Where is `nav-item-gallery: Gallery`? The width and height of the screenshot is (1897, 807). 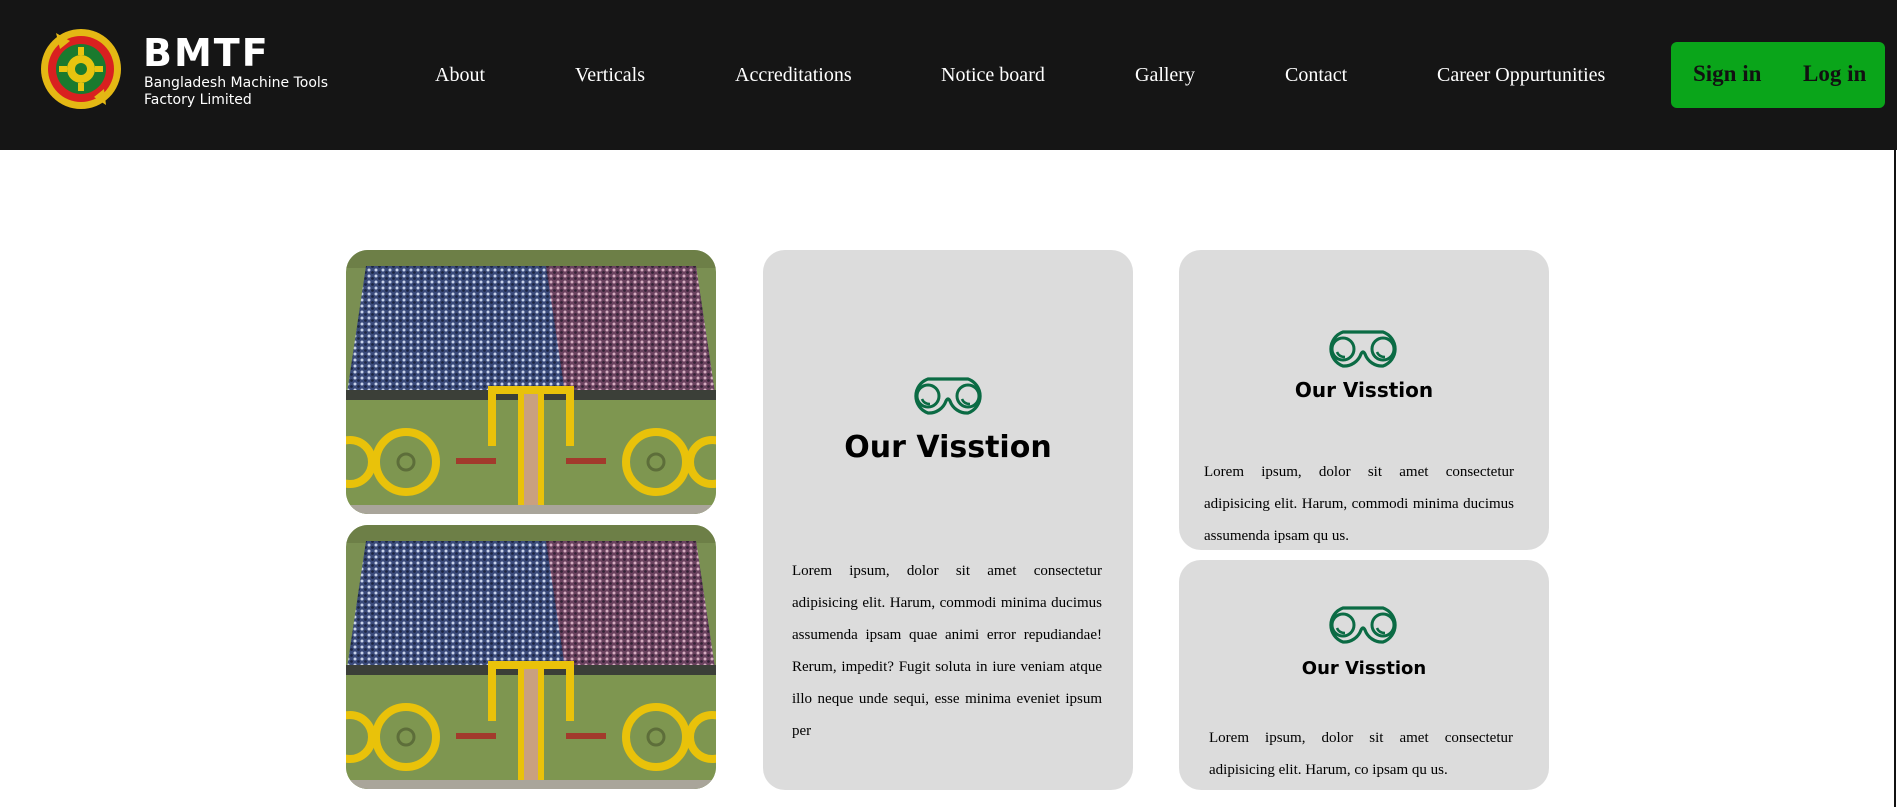 nav-item-gallery: Gallery is located at coordinates (1165, 75).